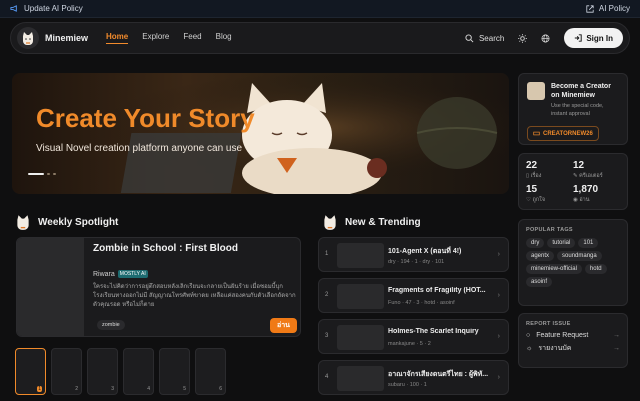 The height and width of the screenshot is (401, 640). What do you see at coordinates (50, 287) in the screenshot?
I see `spotlight-cover` at bounding box center [50, 287].